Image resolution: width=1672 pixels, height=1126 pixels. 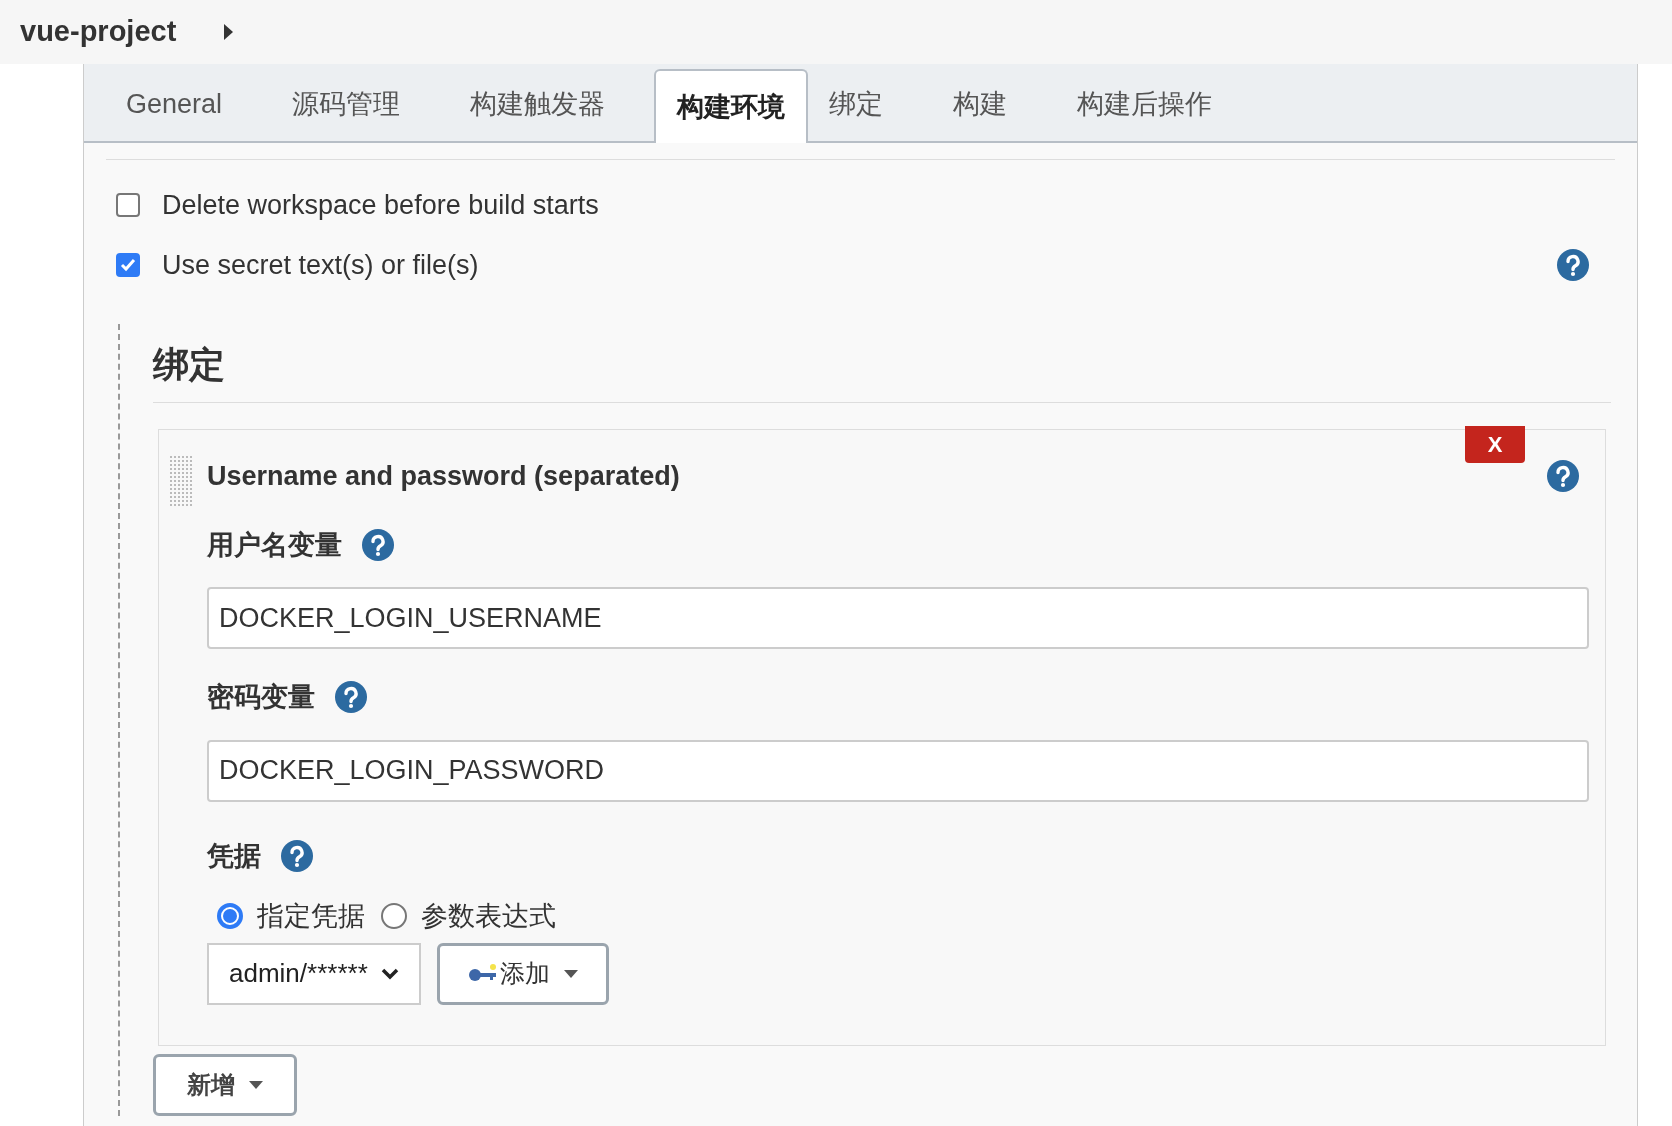 I want to click on project-title: vue-project, so click(x=98, y=32).